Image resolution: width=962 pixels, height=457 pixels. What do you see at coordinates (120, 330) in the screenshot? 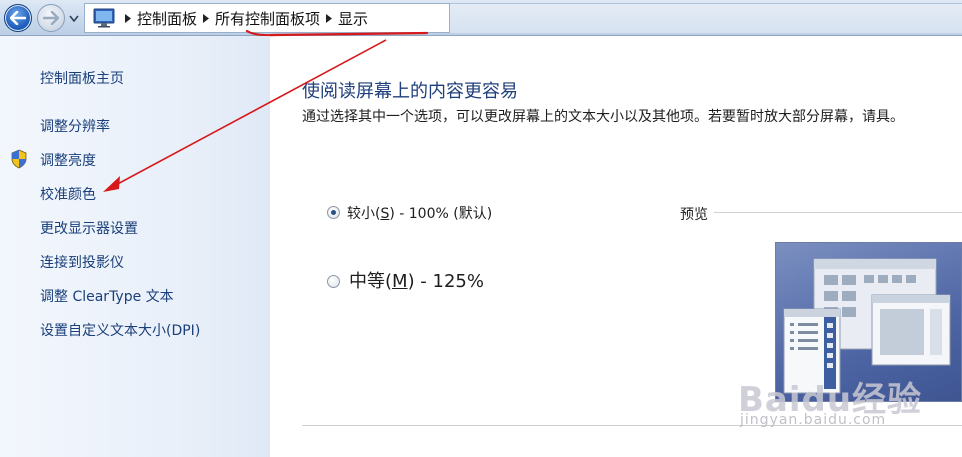
I see `sidebar-item-custom-dpi: 设置自定义文本大小(DPI)` at bounding box center [120, 330].